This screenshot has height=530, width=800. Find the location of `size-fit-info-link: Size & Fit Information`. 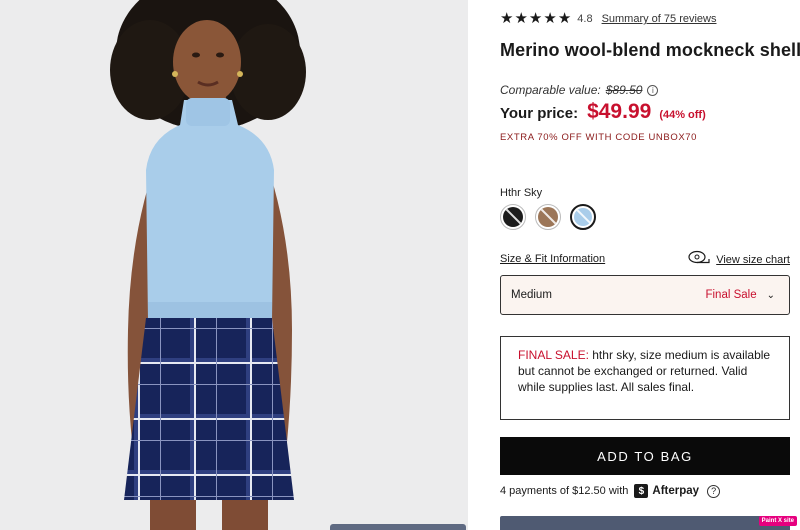

size-fit-info-link: Size & Fit Information is located at coordinates (552, 259).